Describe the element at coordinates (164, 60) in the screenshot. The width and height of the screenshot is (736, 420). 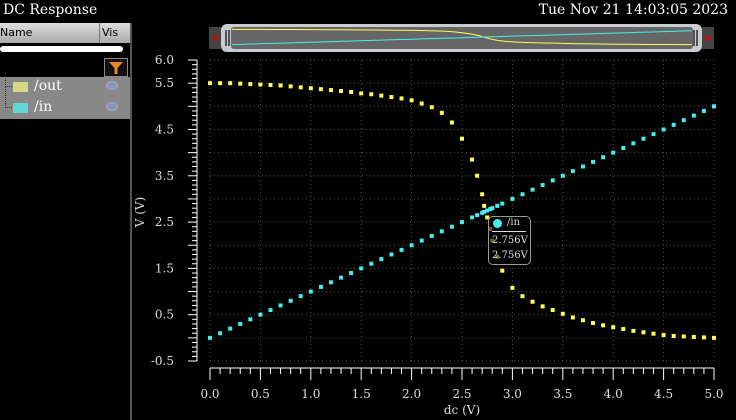
I see `y-tick-label: 6.0` at that location.